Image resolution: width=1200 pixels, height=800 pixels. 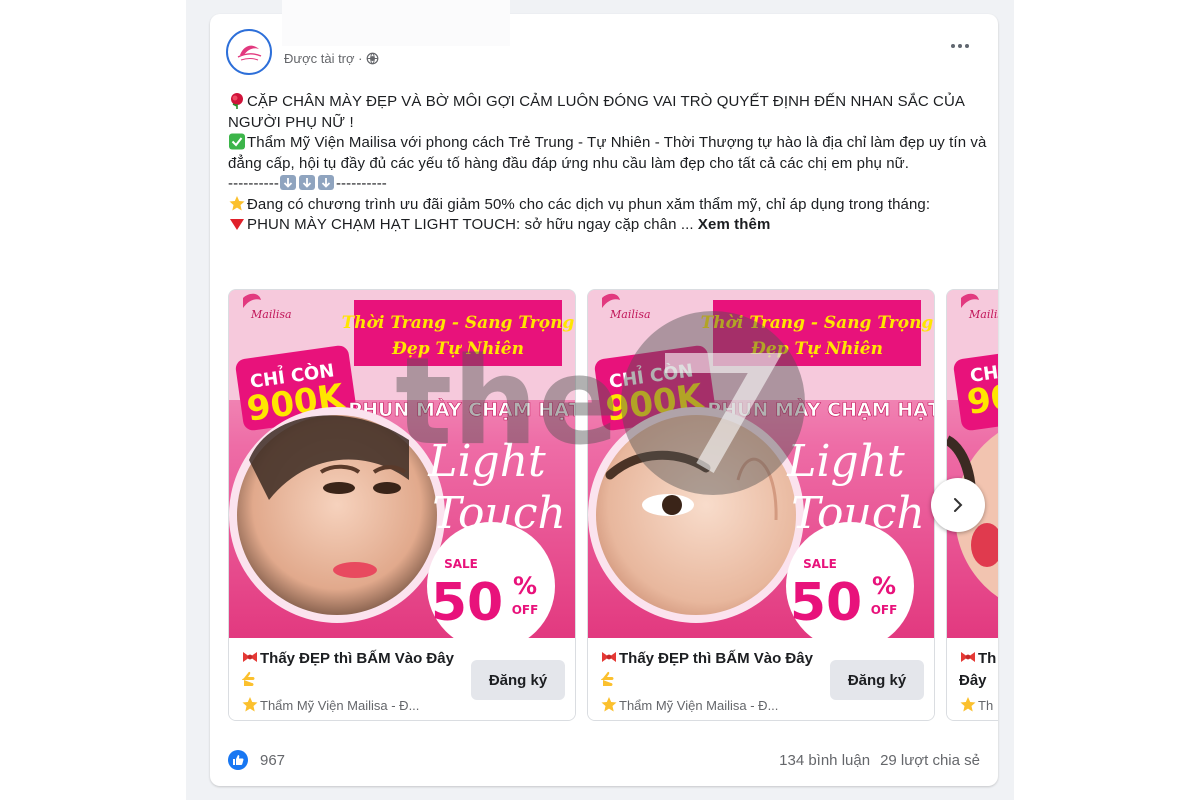 What do you see at coordinates (978, 670) in the screenshot?
I see `card-title: Th Đây` at bounding box center [978, 670].